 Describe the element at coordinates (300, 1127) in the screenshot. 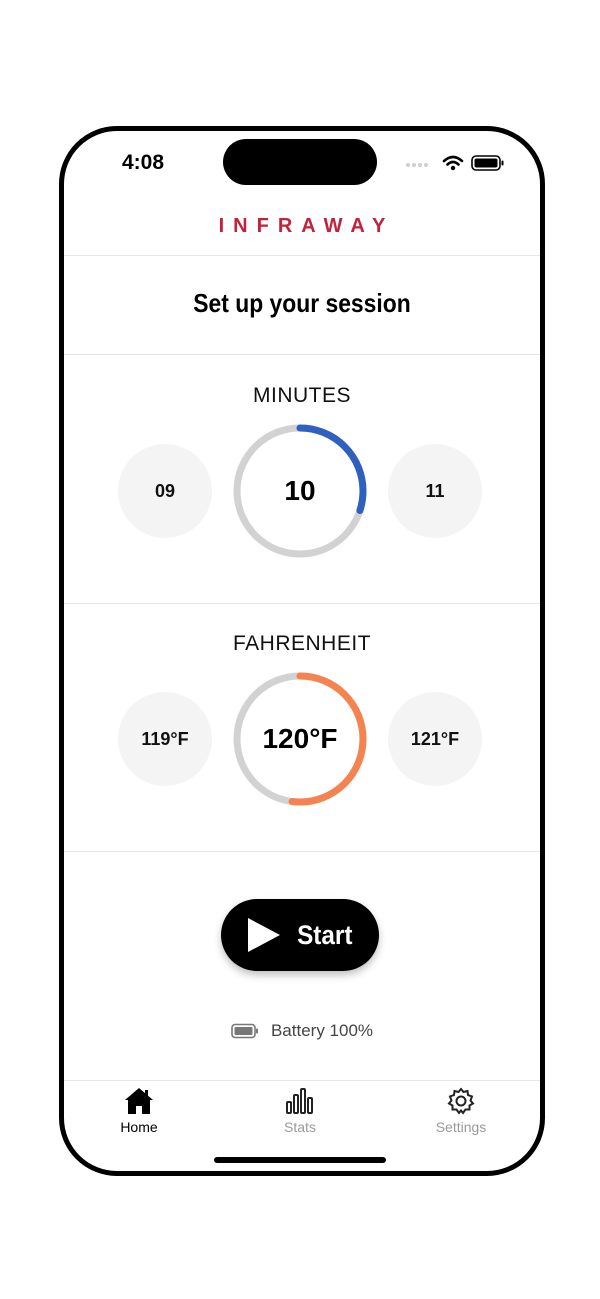

I see `tab-stats-label: Stats` at that location.